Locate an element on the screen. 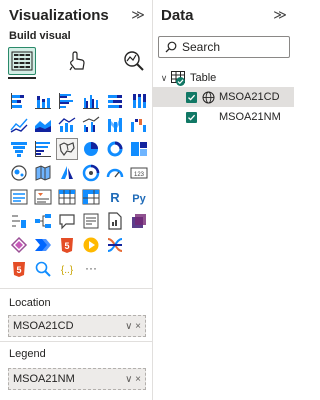 The width and height of the screenshot is (320, 400). globe-icon is located at coordinates (208, 97).